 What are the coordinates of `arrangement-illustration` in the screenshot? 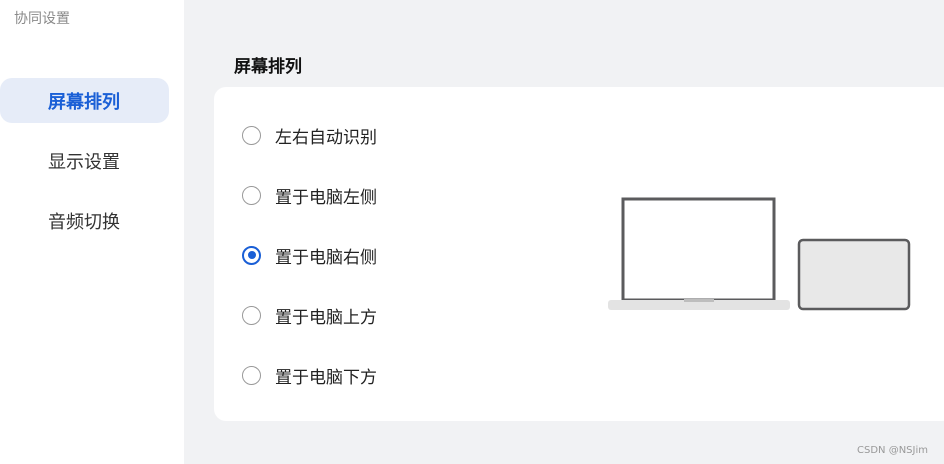 It's located at (759, 254).